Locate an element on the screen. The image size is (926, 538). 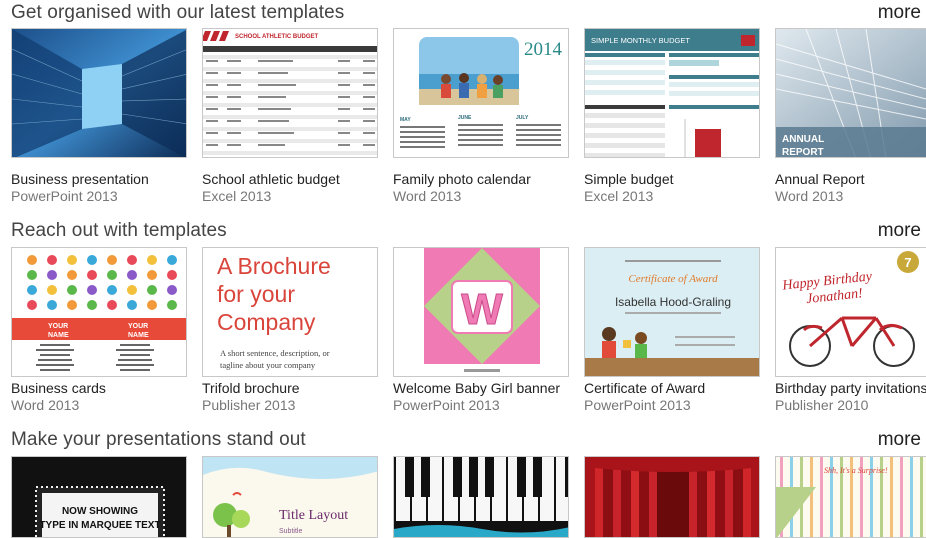
thumb-letter: W is located at coordinates (482, 309).